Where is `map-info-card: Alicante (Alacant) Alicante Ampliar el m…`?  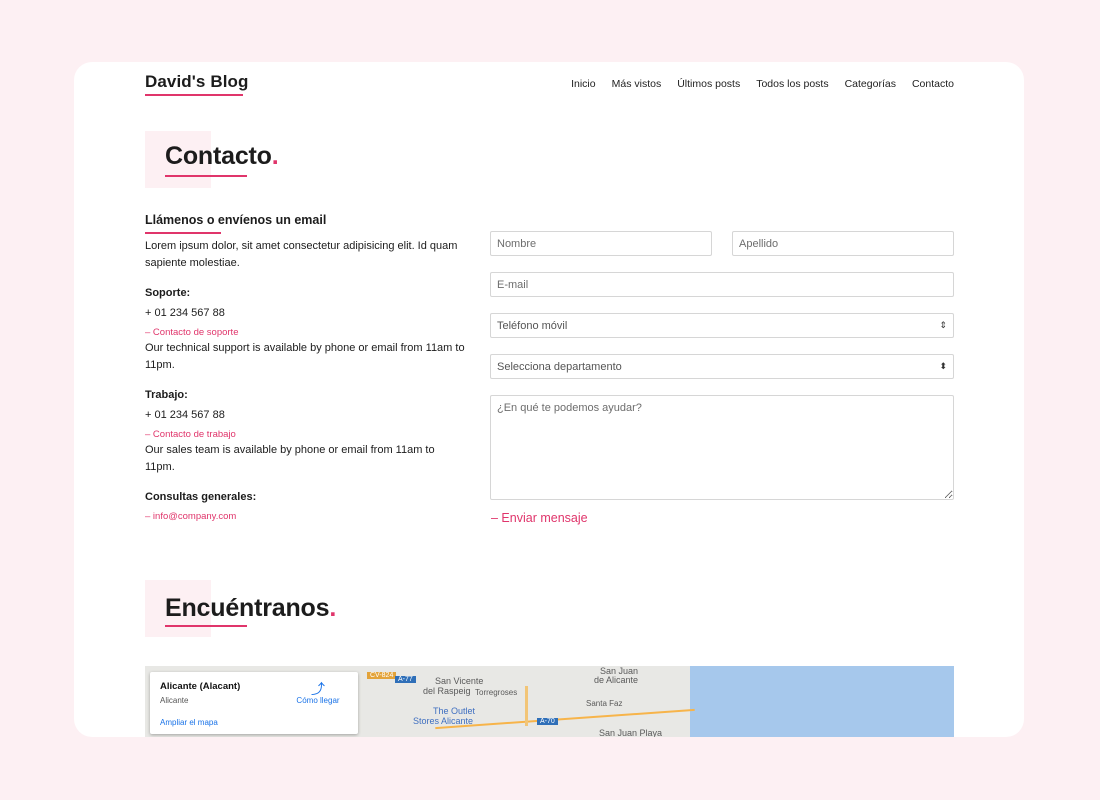
map-info-card: Alicante (Alacant) Alicante Ampliar el m… is located at coordinates (254, 703).